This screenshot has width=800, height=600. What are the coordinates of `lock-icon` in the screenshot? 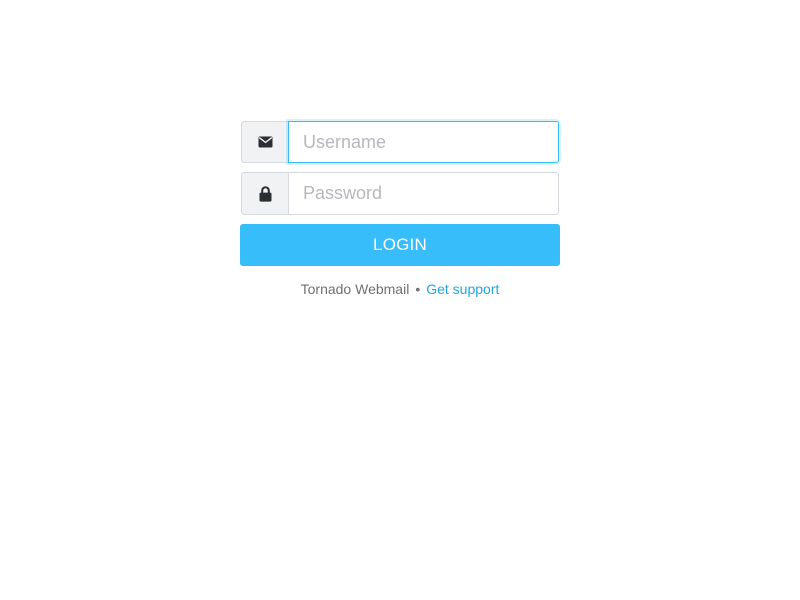 It's located at (264, 193).